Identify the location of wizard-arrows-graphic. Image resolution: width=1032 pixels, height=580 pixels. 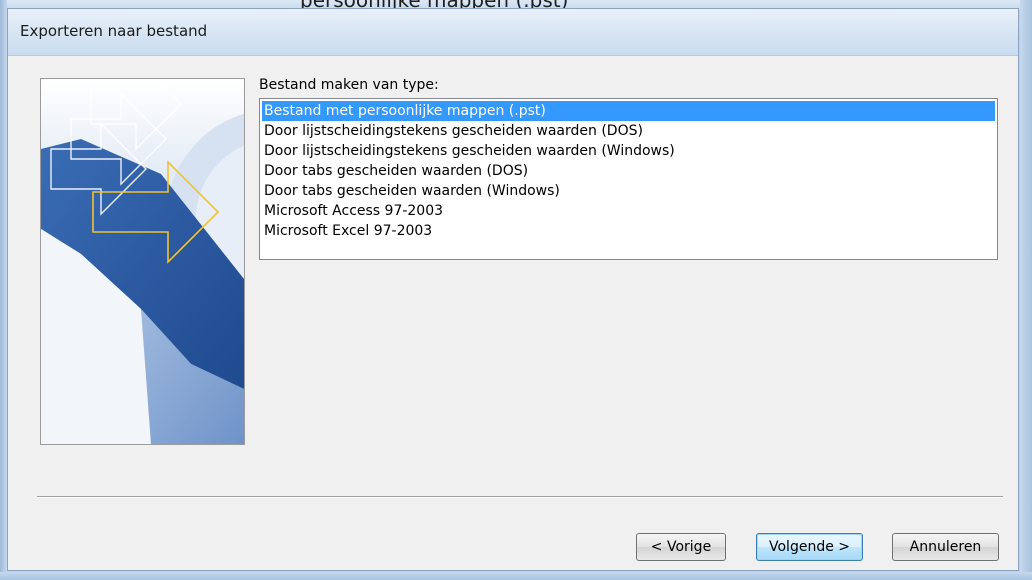
(142, 261).